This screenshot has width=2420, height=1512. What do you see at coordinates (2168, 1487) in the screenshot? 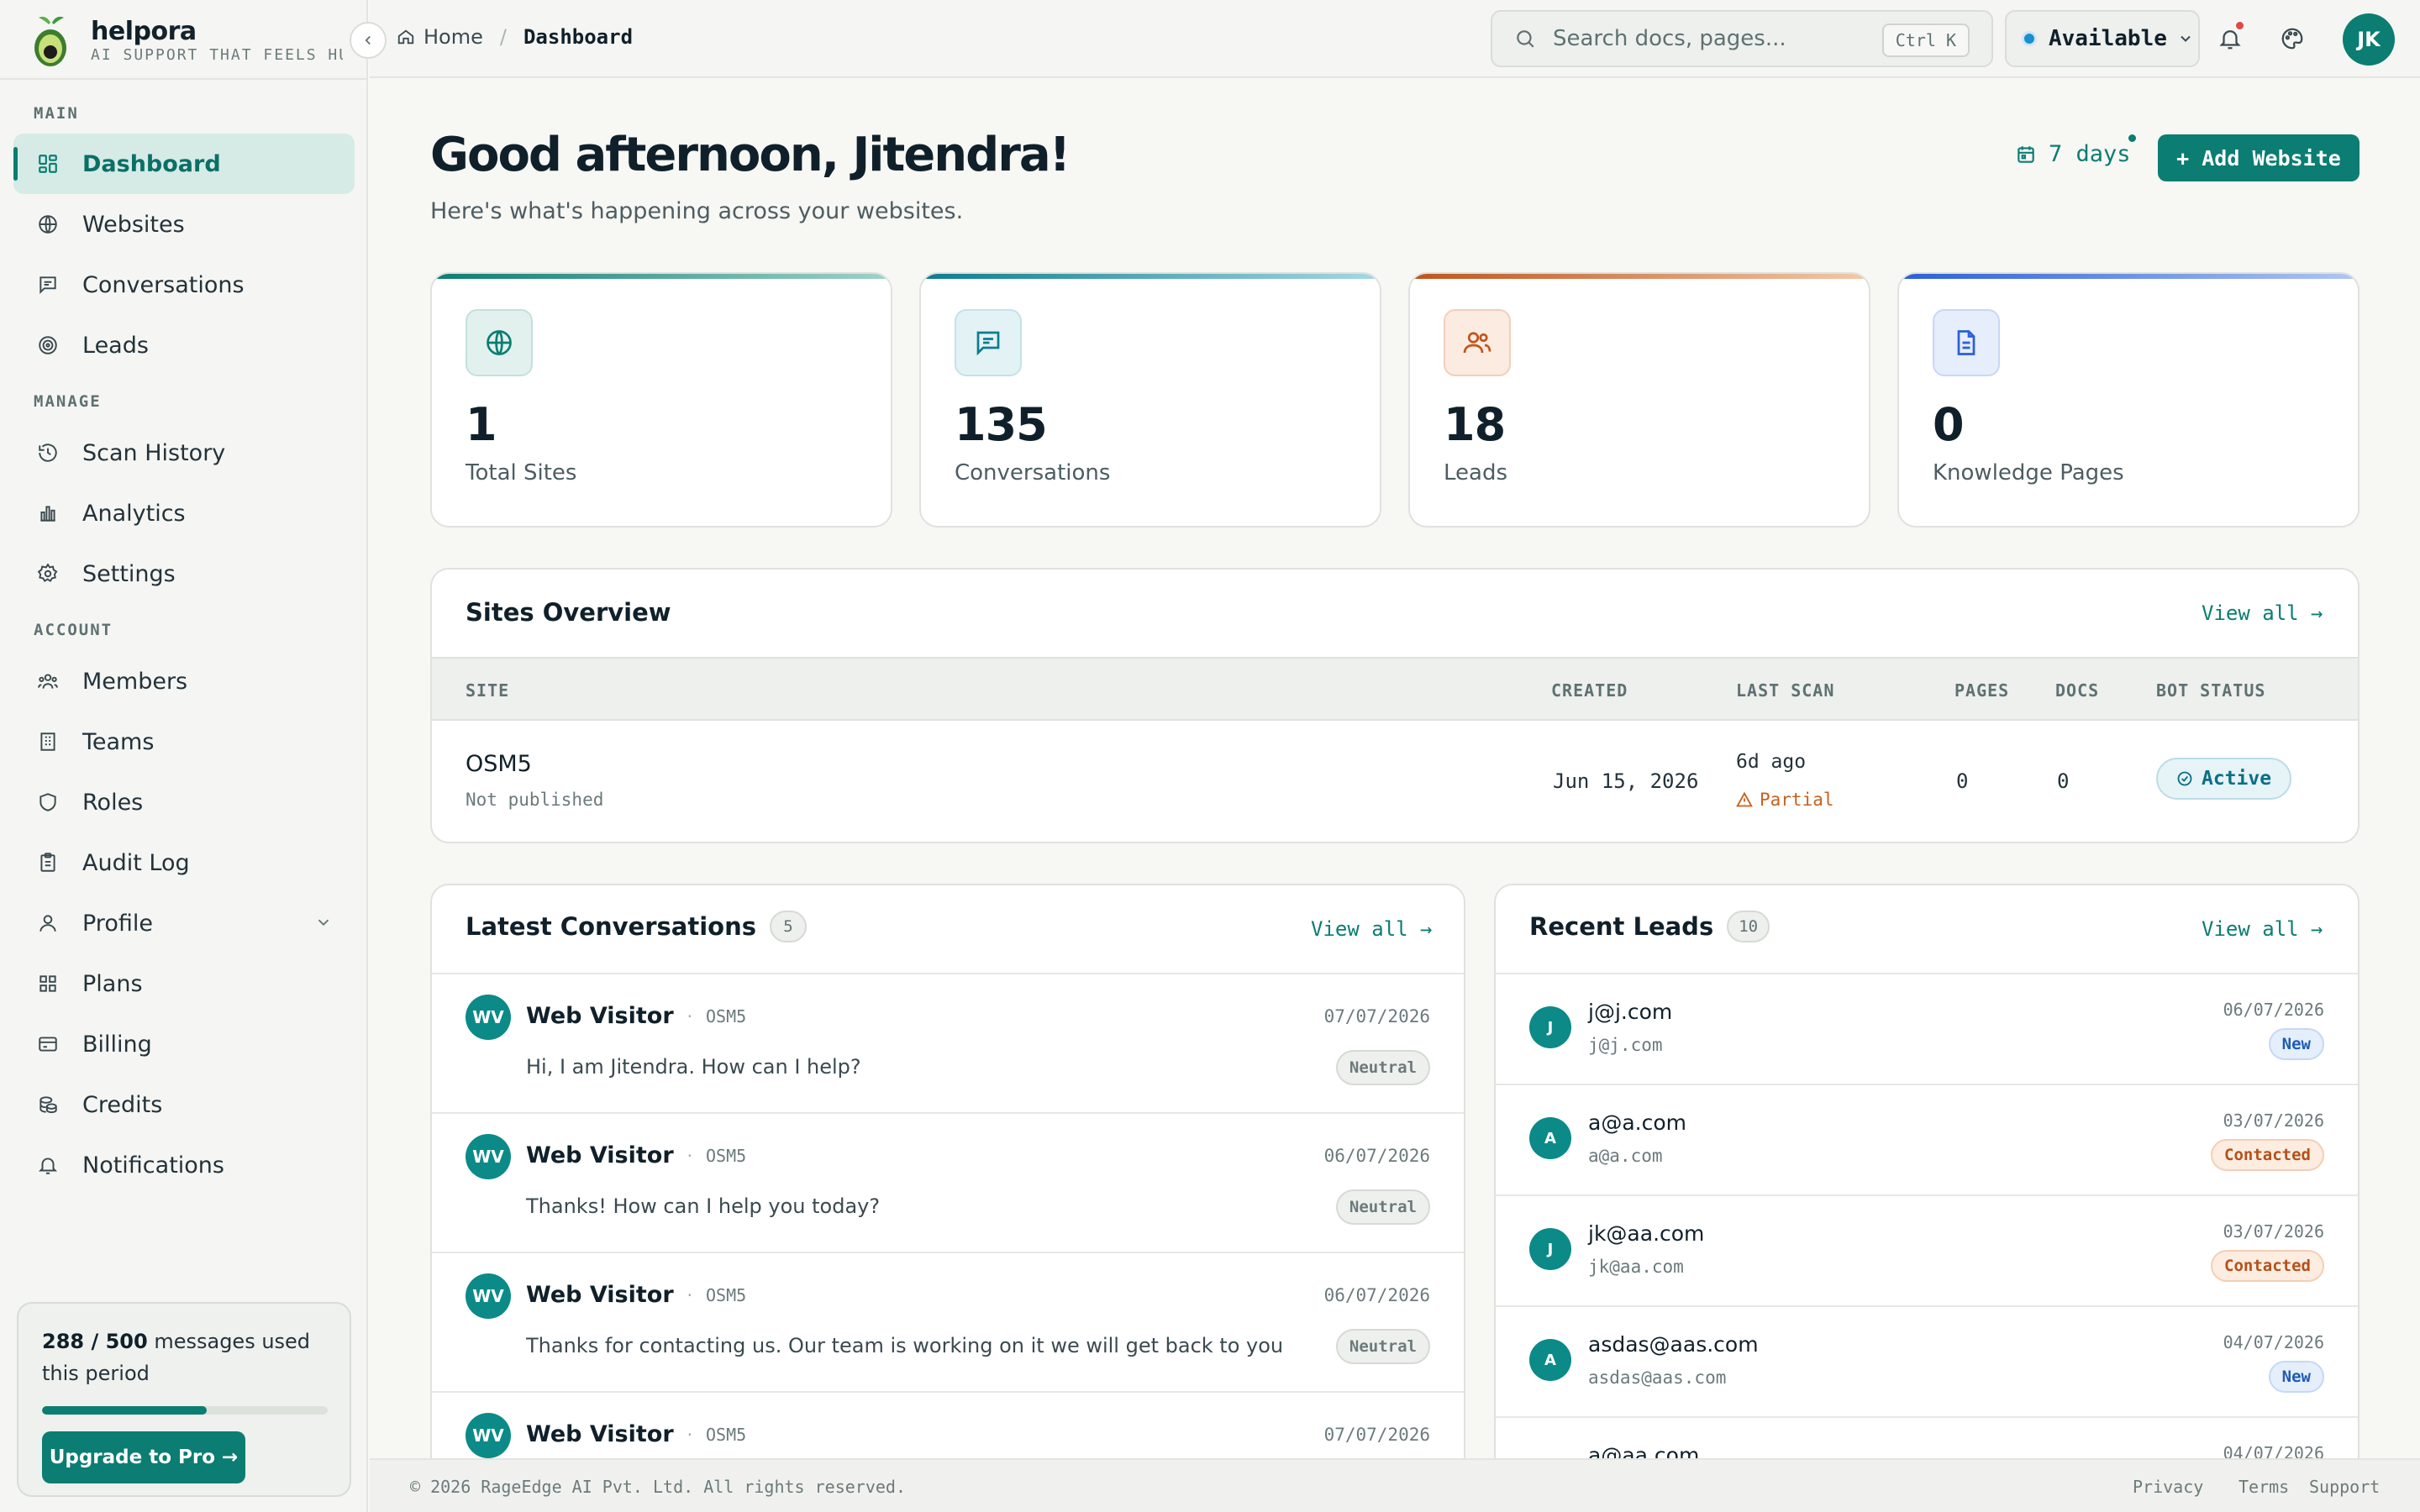
I see `footer-link-privacy: Privacy` at bounding box center [2168, 1487].